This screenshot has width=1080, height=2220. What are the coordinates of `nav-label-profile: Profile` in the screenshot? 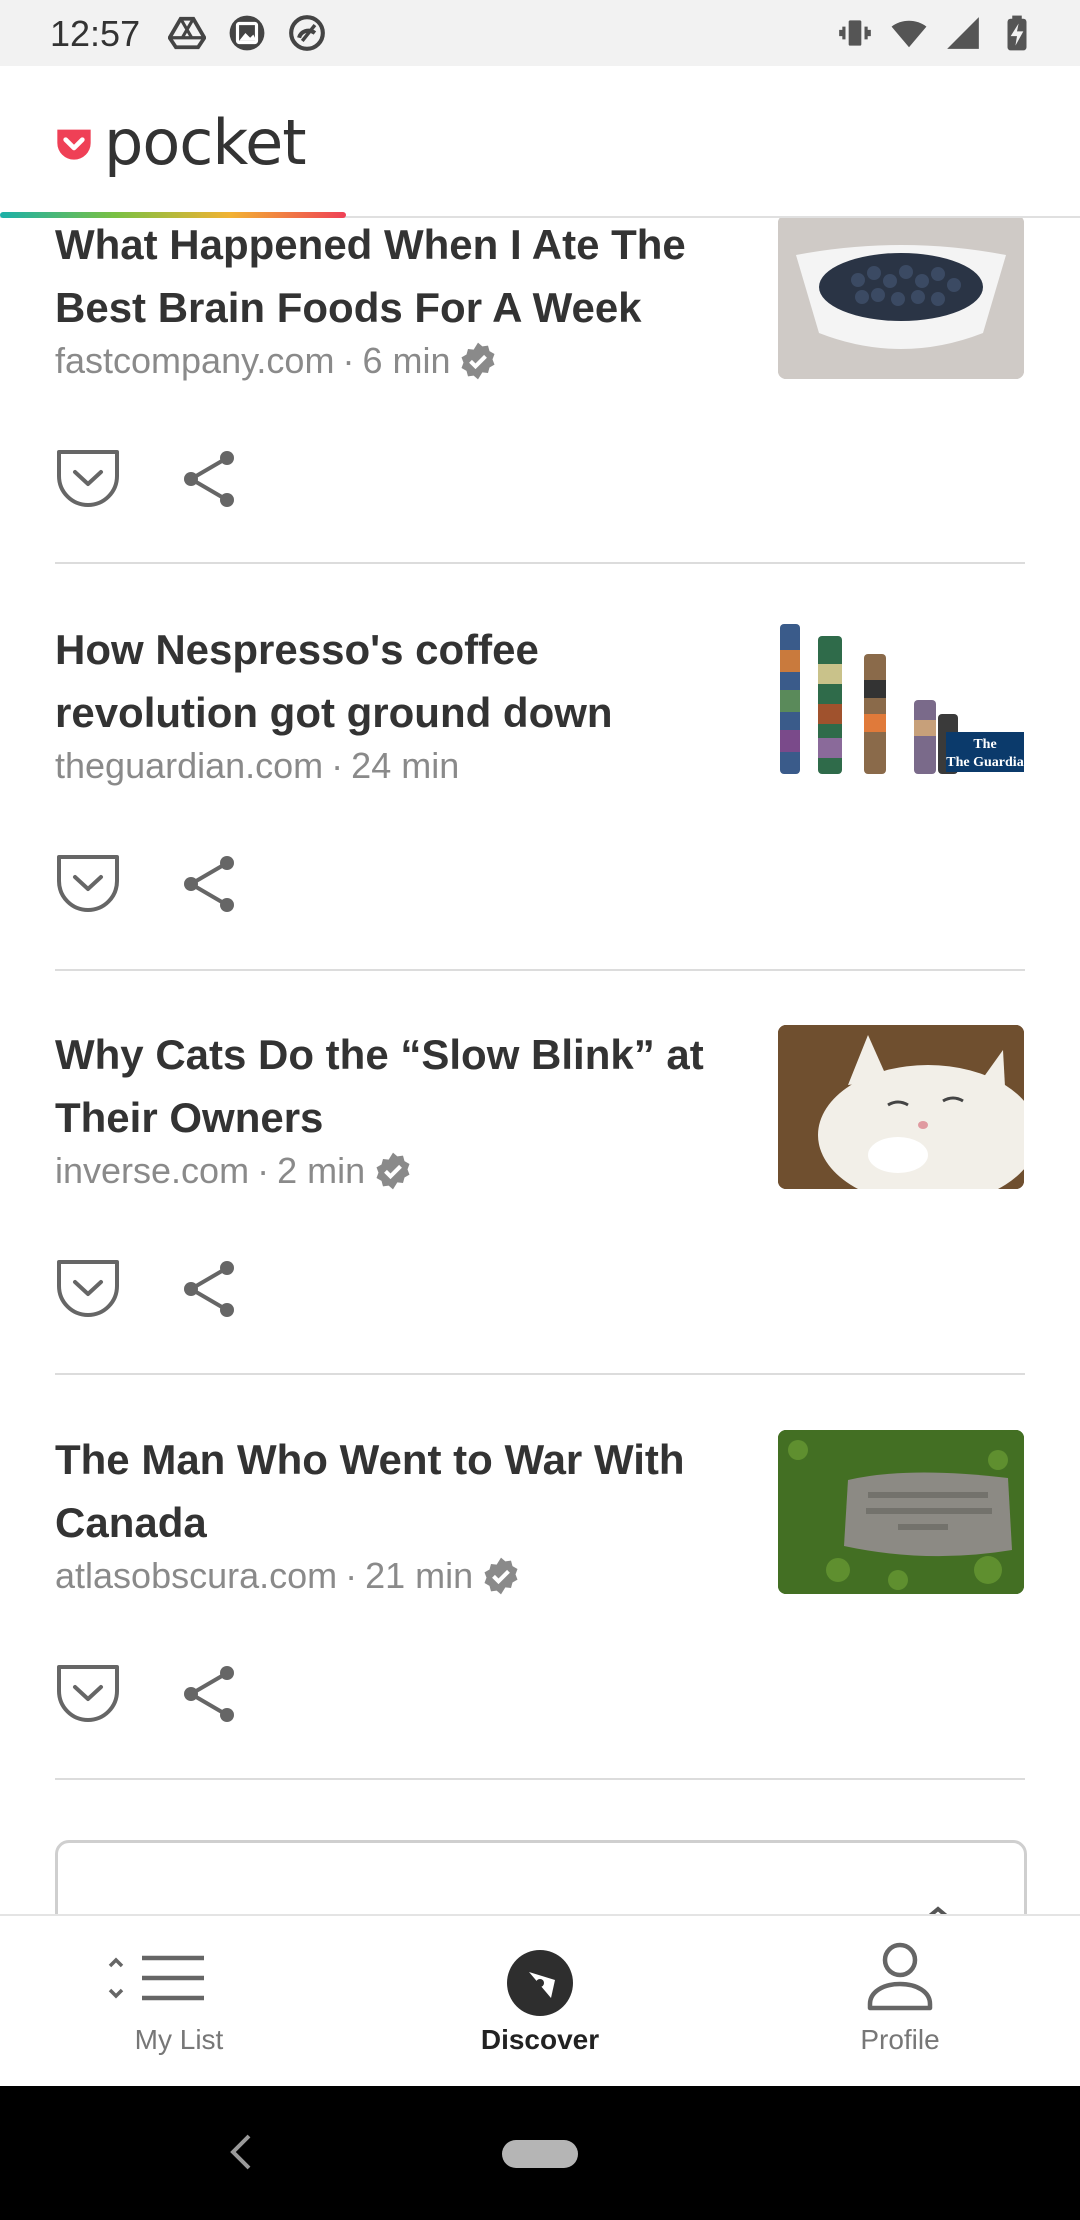 It's located at (900, 2039).